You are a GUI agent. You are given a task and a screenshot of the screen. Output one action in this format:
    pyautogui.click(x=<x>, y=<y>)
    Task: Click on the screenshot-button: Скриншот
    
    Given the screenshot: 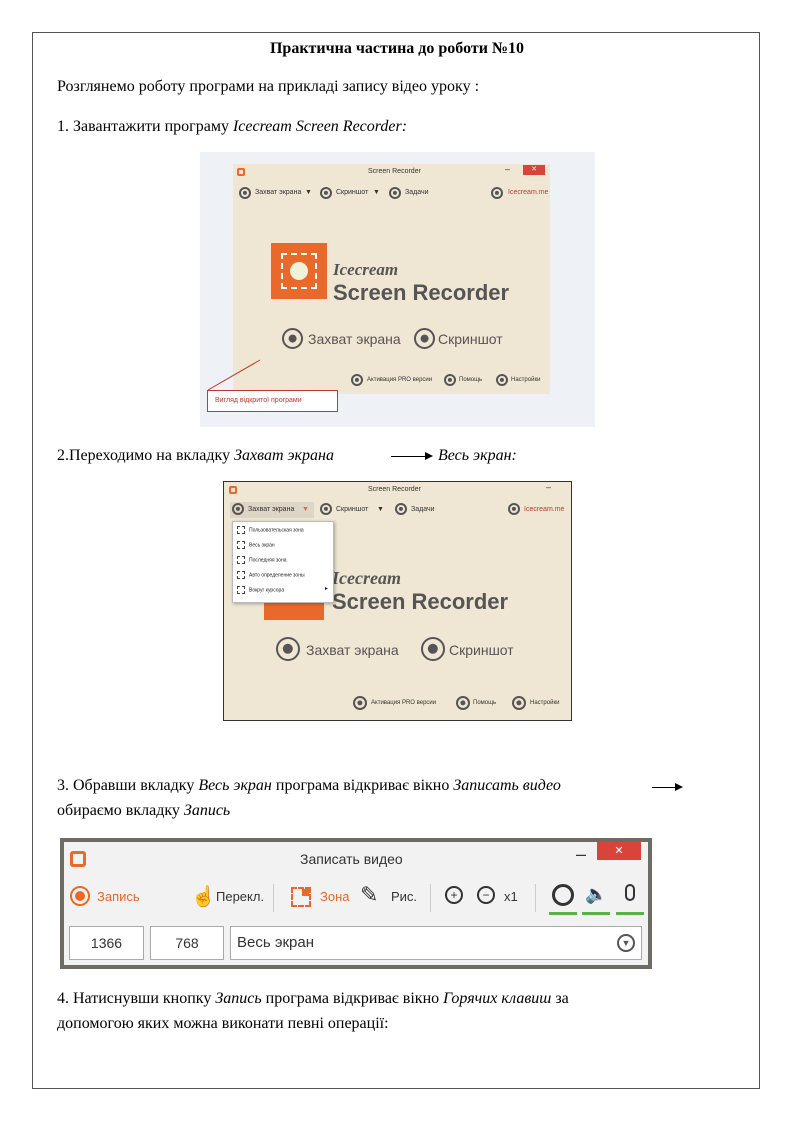 What is the action you would take?
    pyautogui.click(x=481, y=650)
    